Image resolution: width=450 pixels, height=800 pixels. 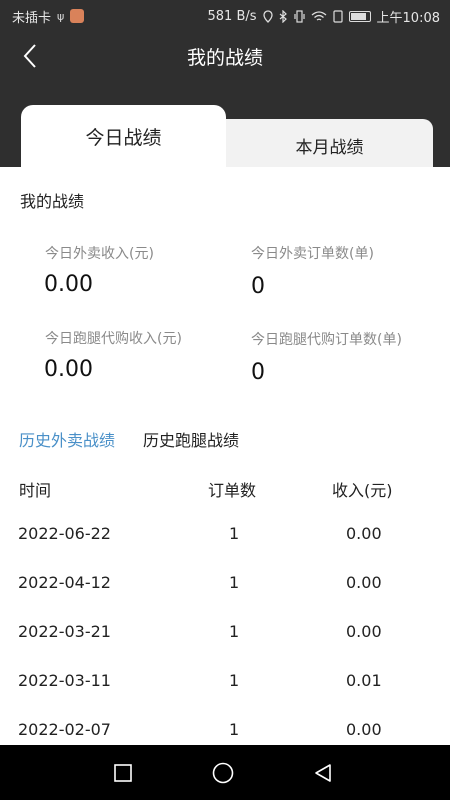 What do you see at coordinates (224, 58) in the screenshot?
I see `page-title: 我的战绩` at bounding box center [224, 58].